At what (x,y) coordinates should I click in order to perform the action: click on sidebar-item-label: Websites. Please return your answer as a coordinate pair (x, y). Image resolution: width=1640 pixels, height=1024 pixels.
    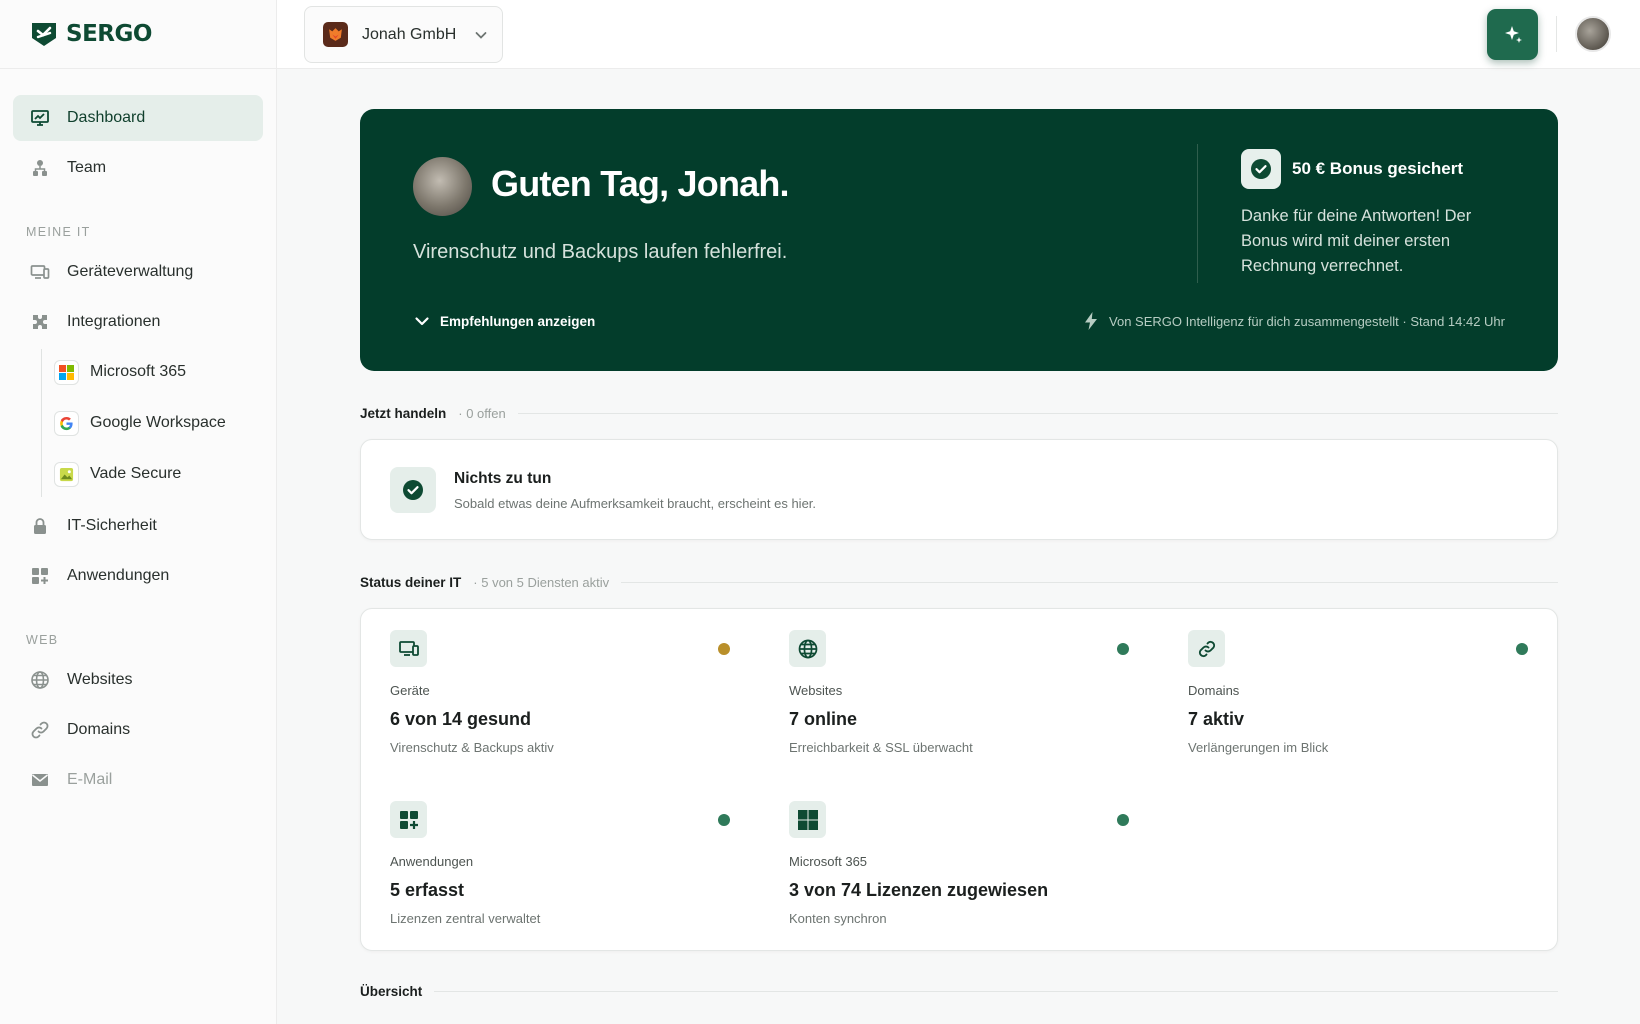
    Looking at the image, I should click on (100, 679).